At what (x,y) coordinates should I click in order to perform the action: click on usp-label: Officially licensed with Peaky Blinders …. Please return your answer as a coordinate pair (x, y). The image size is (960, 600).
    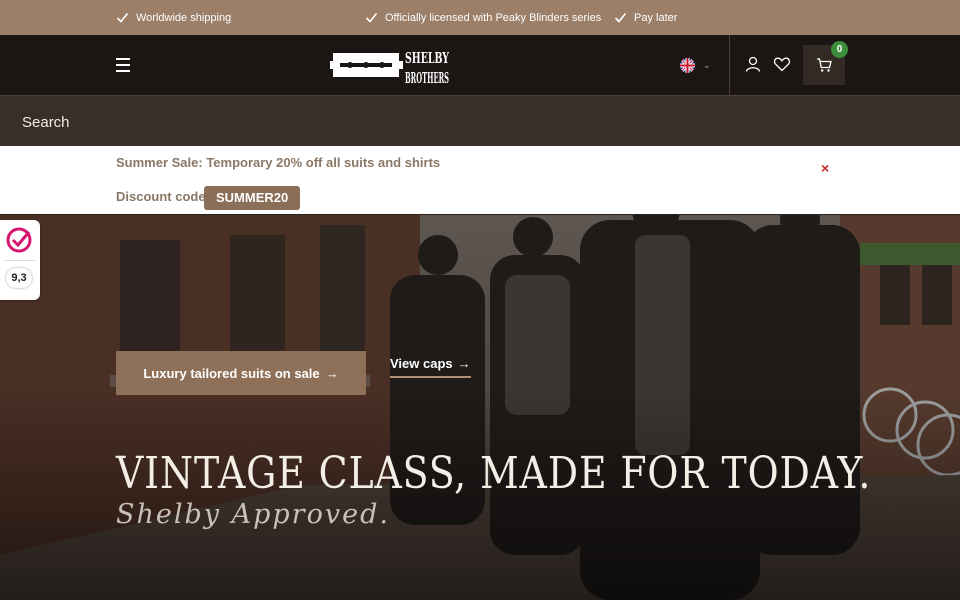
    Looking at the image, I should click on (493, 17).